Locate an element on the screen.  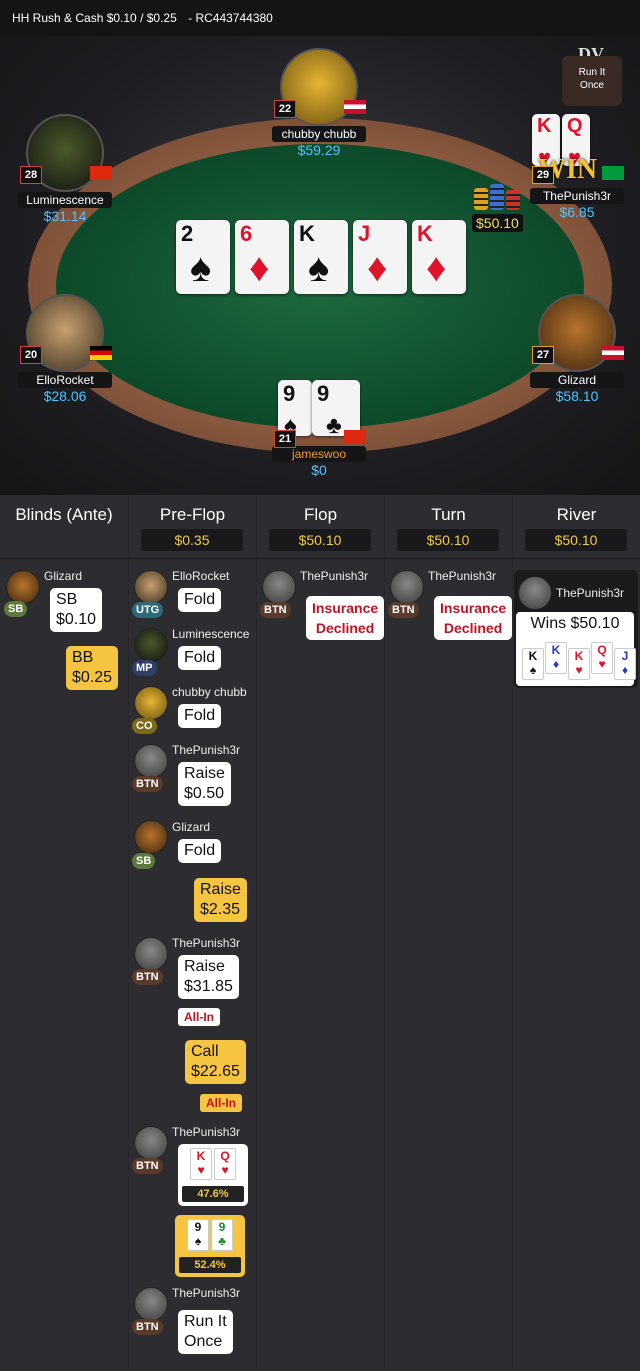
mini-card: Q ♥ is located at coordinates (602, 658).